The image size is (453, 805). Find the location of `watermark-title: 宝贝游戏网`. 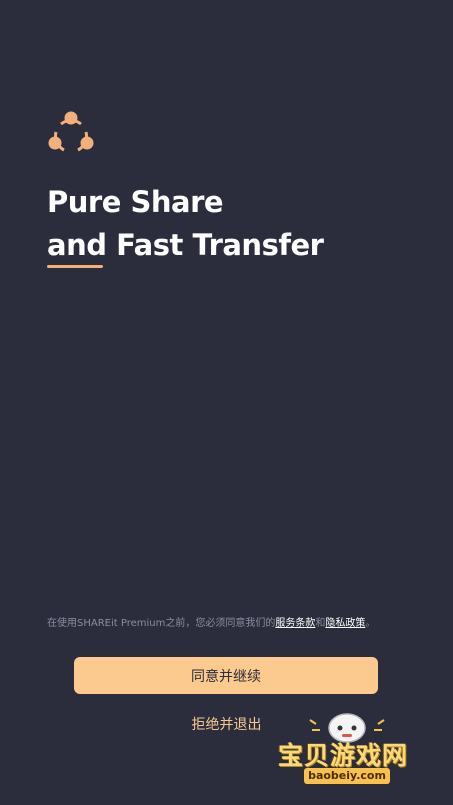

watermark-title: 宝贝游戏网 is located at coordinates (343, 755).